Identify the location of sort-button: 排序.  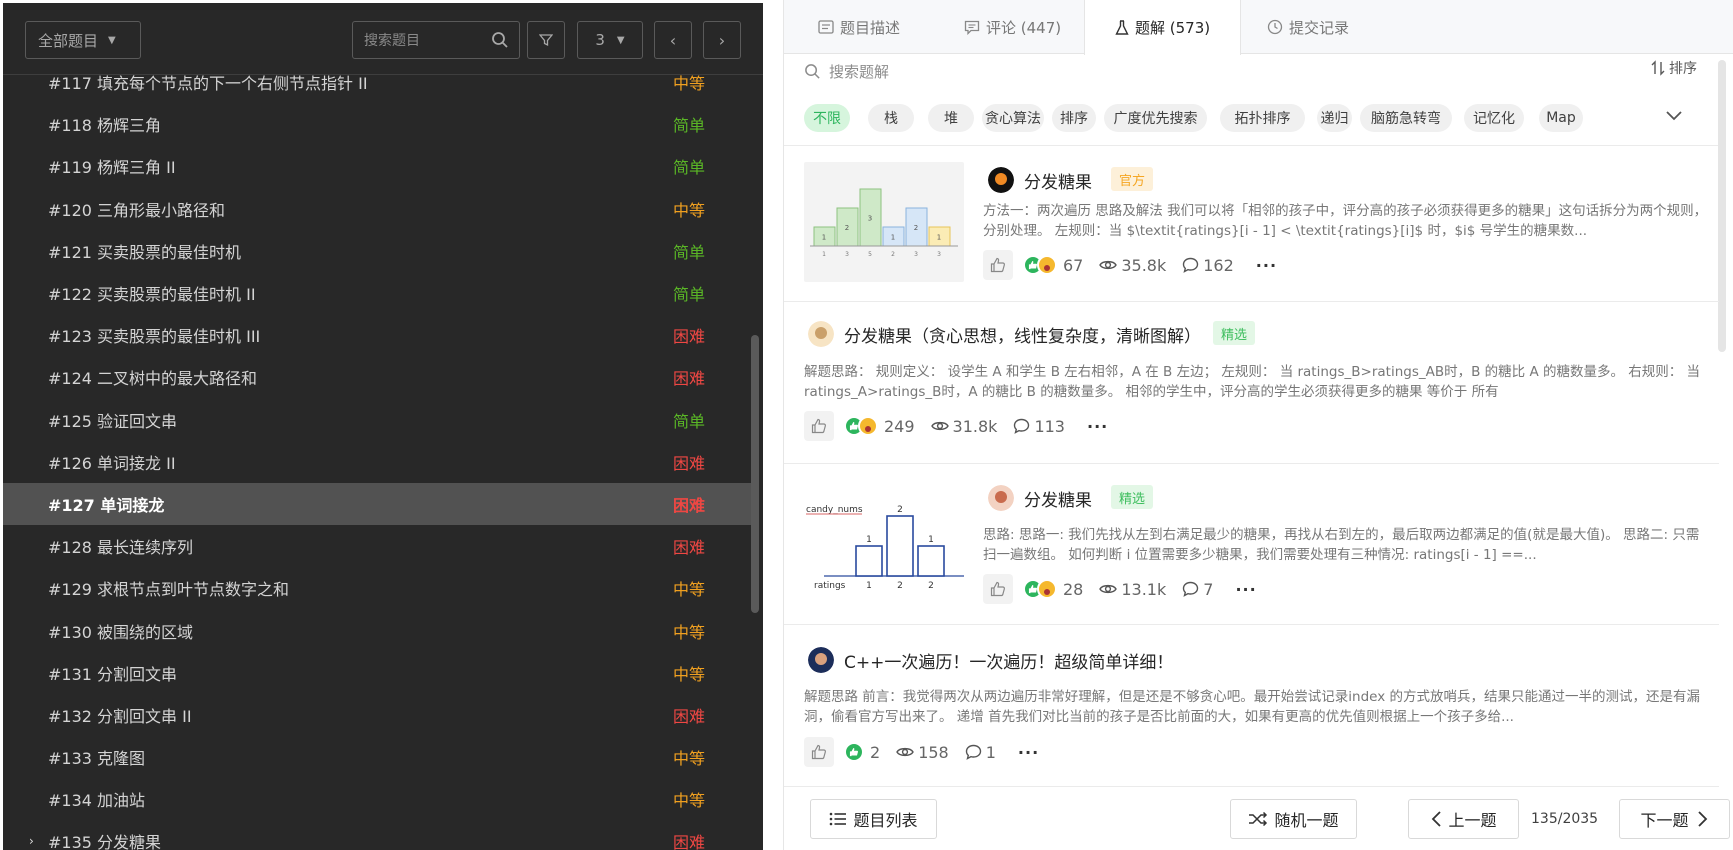
(1674, 68).